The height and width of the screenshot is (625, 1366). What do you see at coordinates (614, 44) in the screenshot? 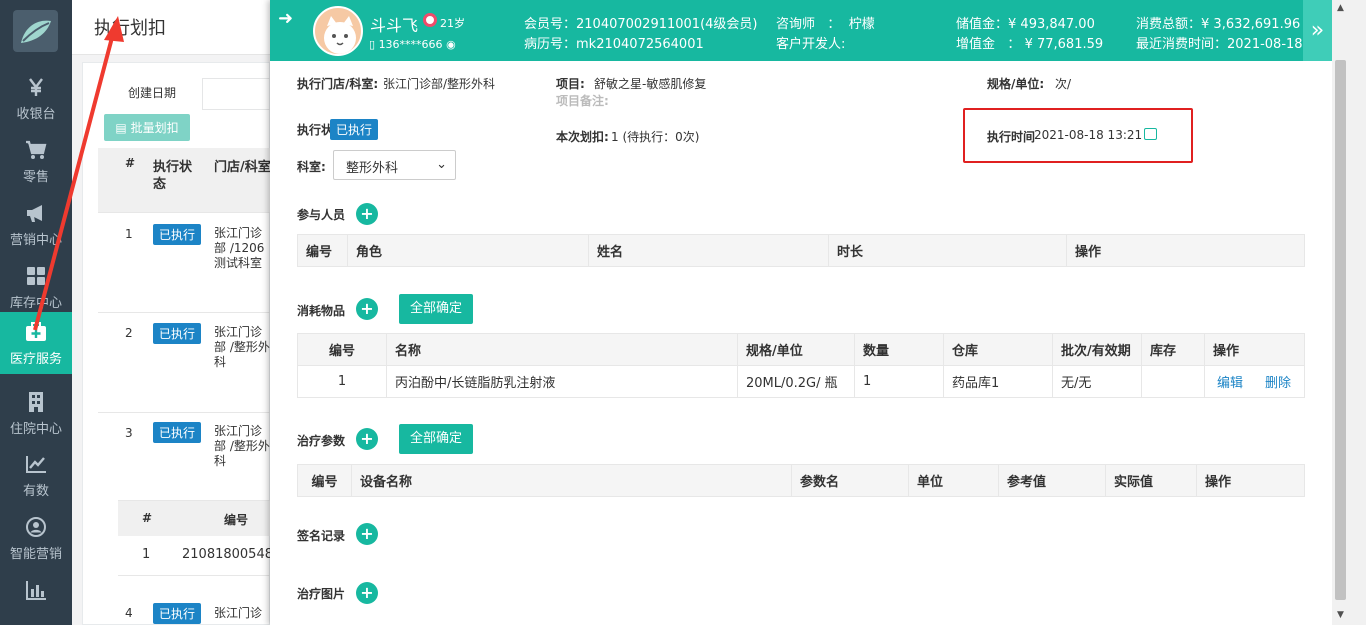
I see `record-number: 病历号：mk2104072564001` at bounding box center [614, 44].